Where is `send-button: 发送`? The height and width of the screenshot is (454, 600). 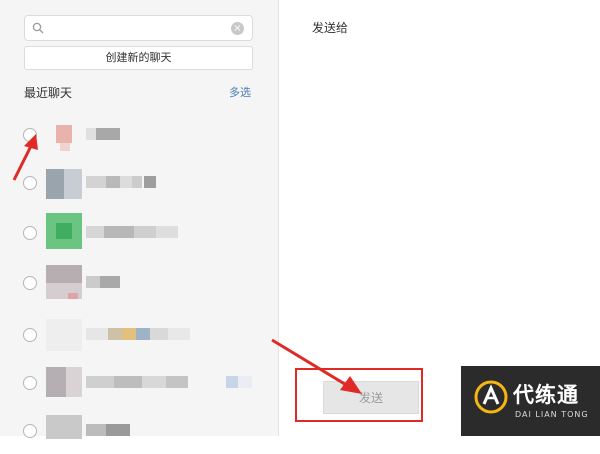
send-button: 发送 is located at coordinates (371, 397).